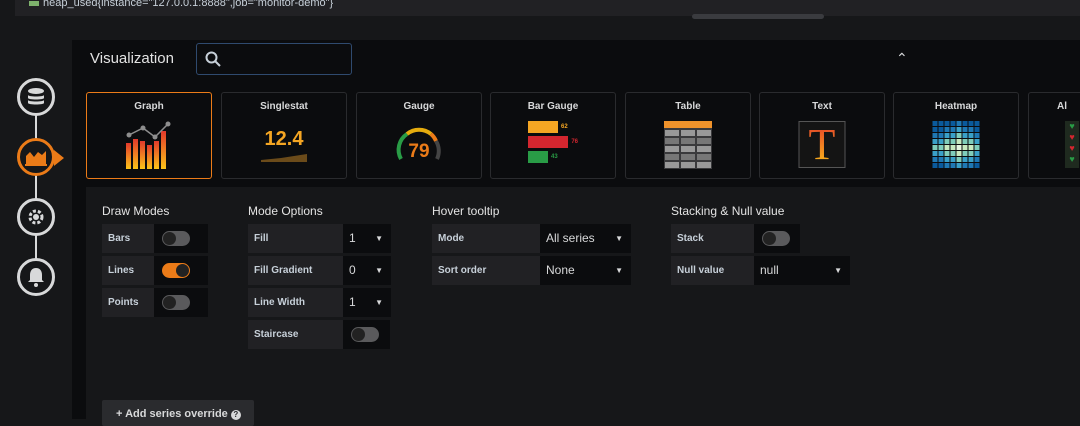 The image size is (1080, 426). Describe the element at coordinates (128, 302) in the screenshot. I see `field-label: Points` at that location.